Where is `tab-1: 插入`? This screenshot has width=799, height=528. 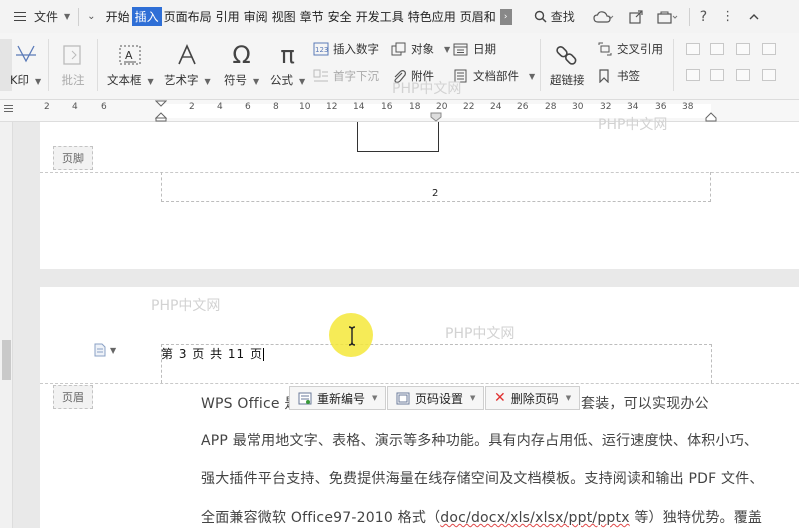
tab-1: 插入 is located at coordinates (146, 16).